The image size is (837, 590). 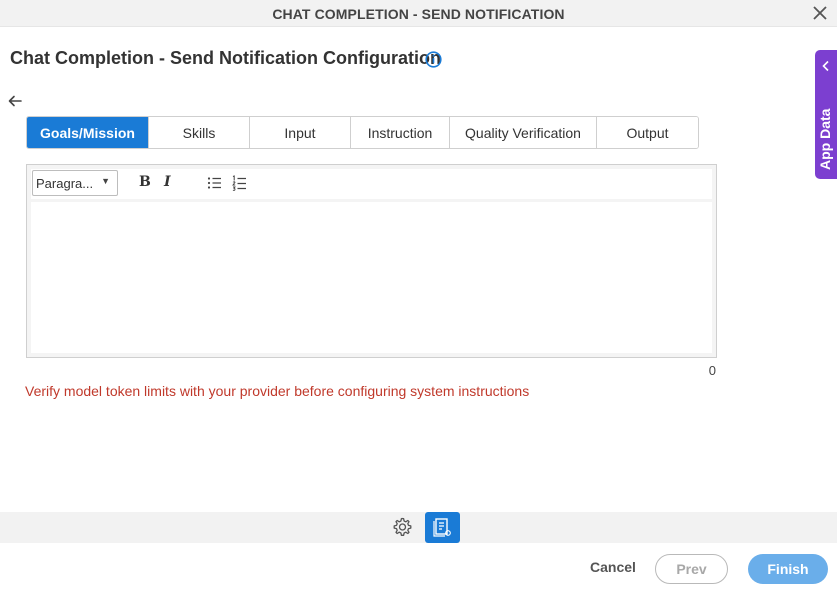 I want to click on tab-goals-mission: Goals/Mission, so click(x=88, y=132).